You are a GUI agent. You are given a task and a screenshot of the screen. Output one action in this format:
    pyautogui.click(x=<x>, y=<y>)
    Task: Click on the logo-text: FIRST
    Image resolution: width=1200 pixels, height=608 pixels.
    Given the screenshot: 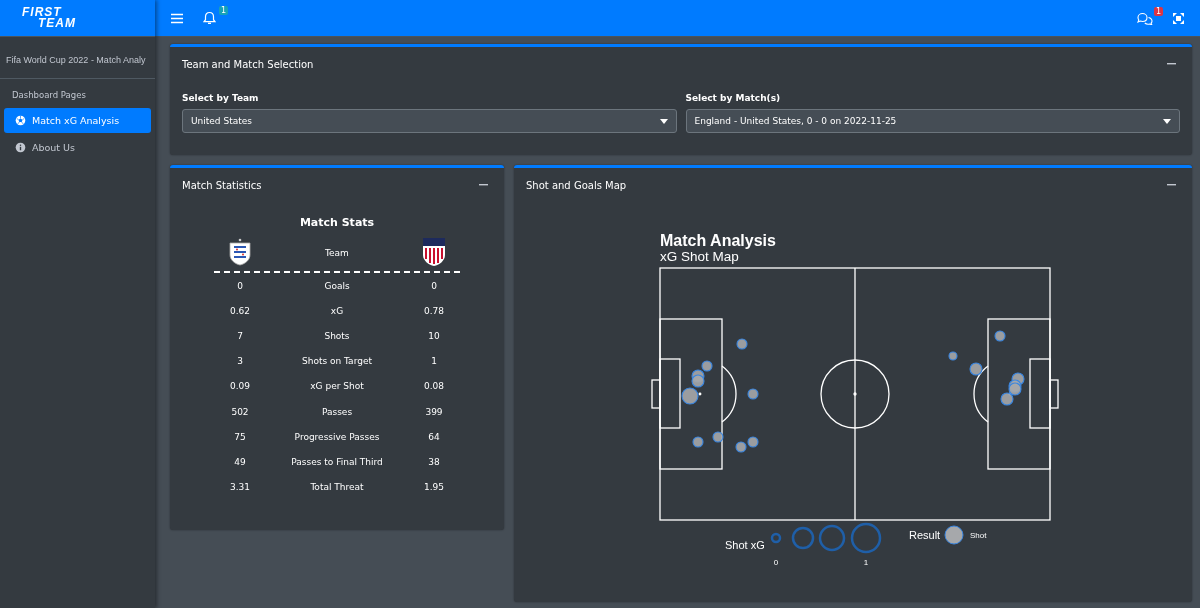 What is the action you would take?
    pyautogui.click(x=42, y=12)
    